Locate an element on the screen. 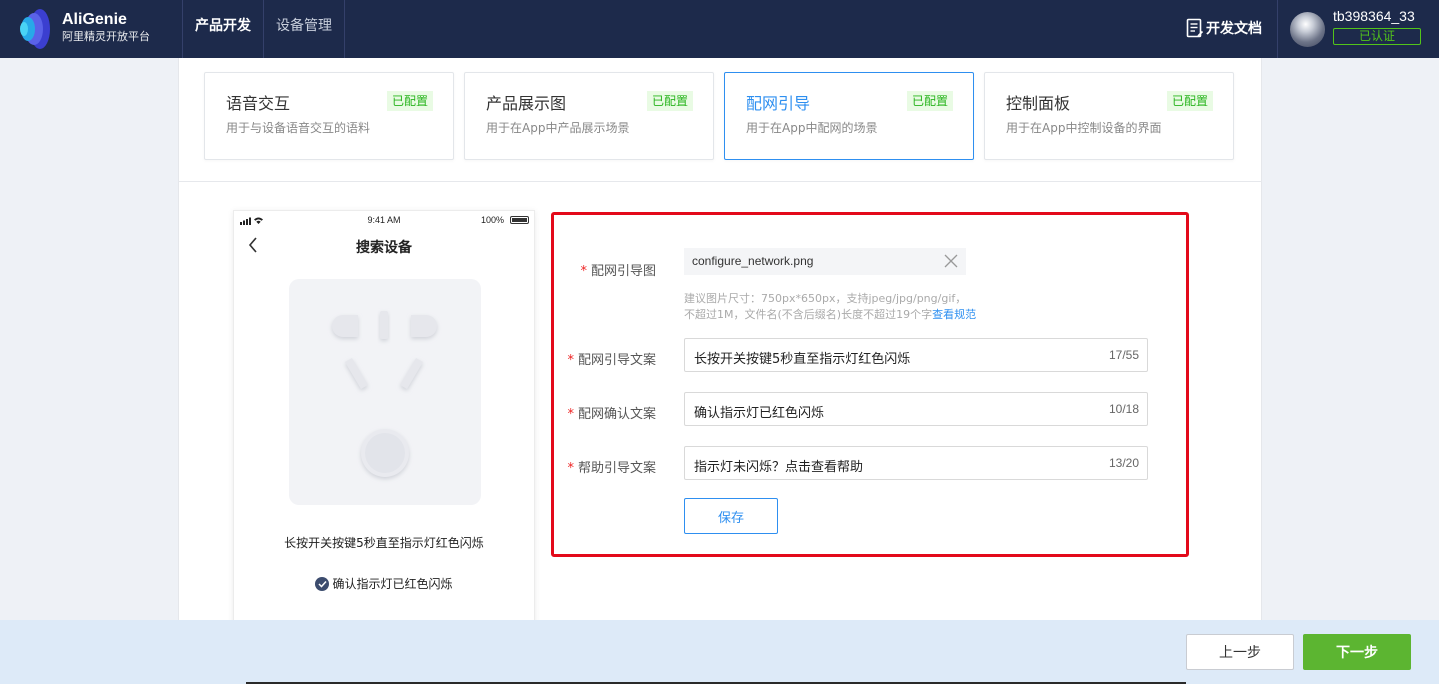 Image resolution: width=1439 pixels, height=684 pixels. field-label: * 帮助引导文案 is located at coordinates (611, 468).